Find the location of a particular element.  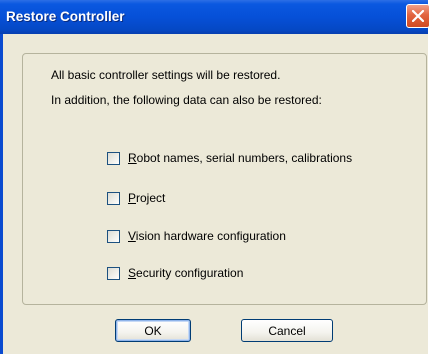

close-button is located at coordinates (418, 16).